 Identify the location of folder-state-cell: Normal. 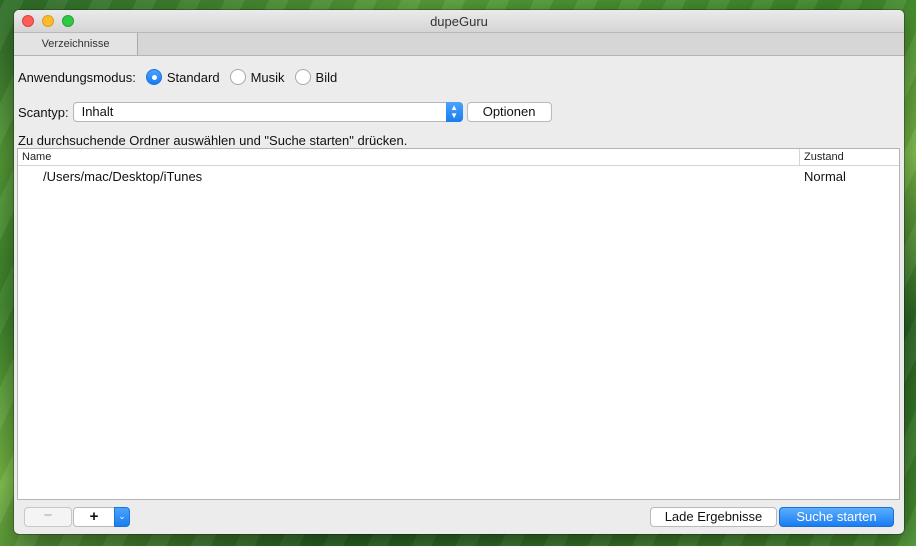
(825, 176).